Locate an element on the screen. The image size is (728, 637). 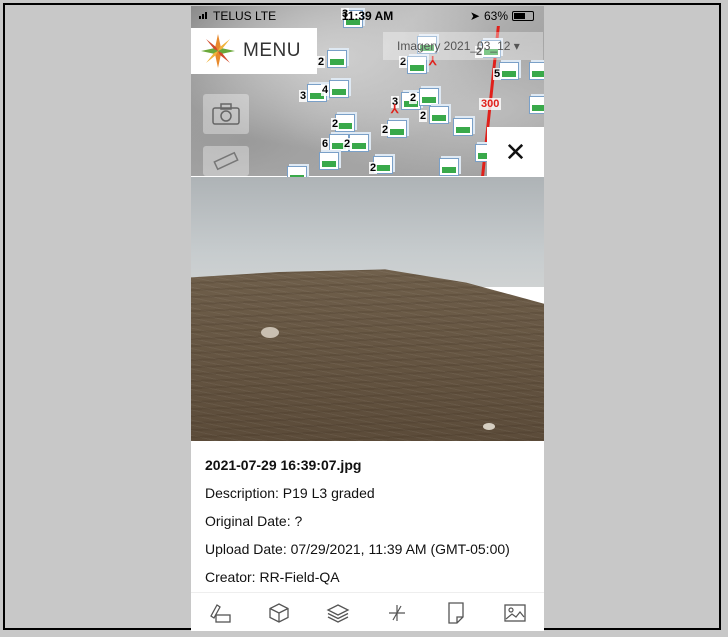
toolbar-document-button is located at coordinates (456, 613).